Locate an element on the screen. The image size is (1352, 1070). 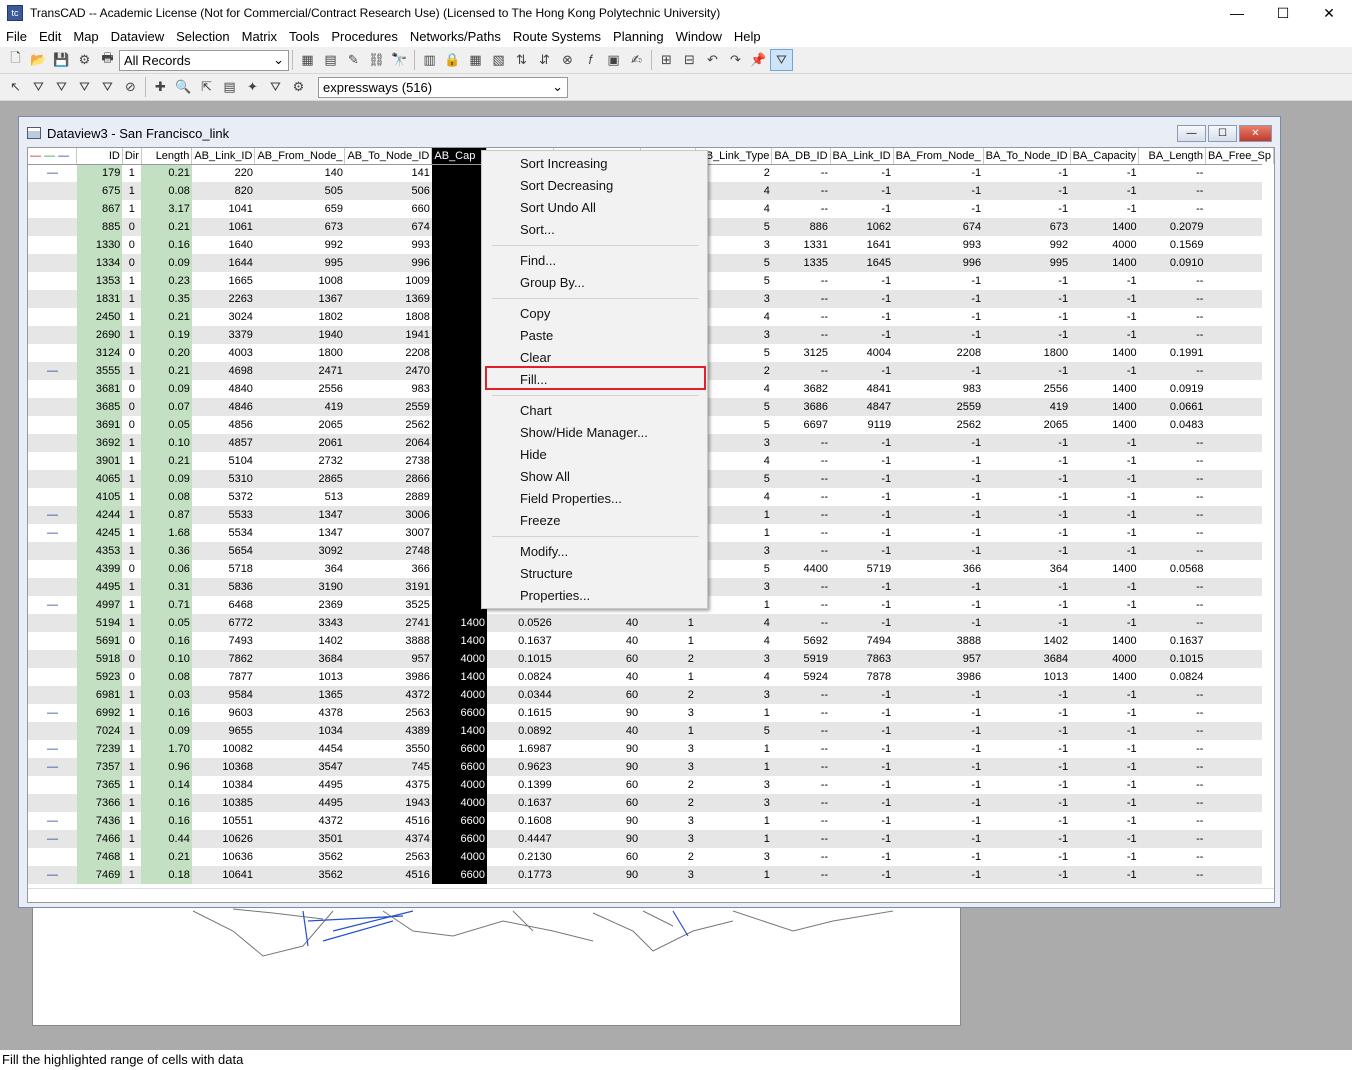
menu-planning: Planning is located at coordinates (638, 36).